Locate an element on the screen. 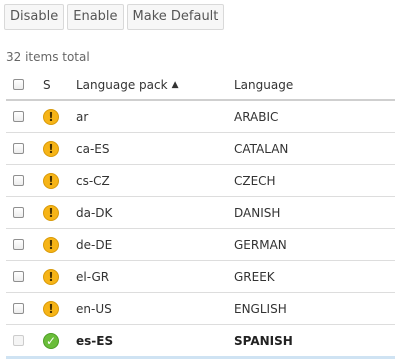 The height and width of the screenshot is (359, 401). header-status: S is located at coordinates (56, 85).